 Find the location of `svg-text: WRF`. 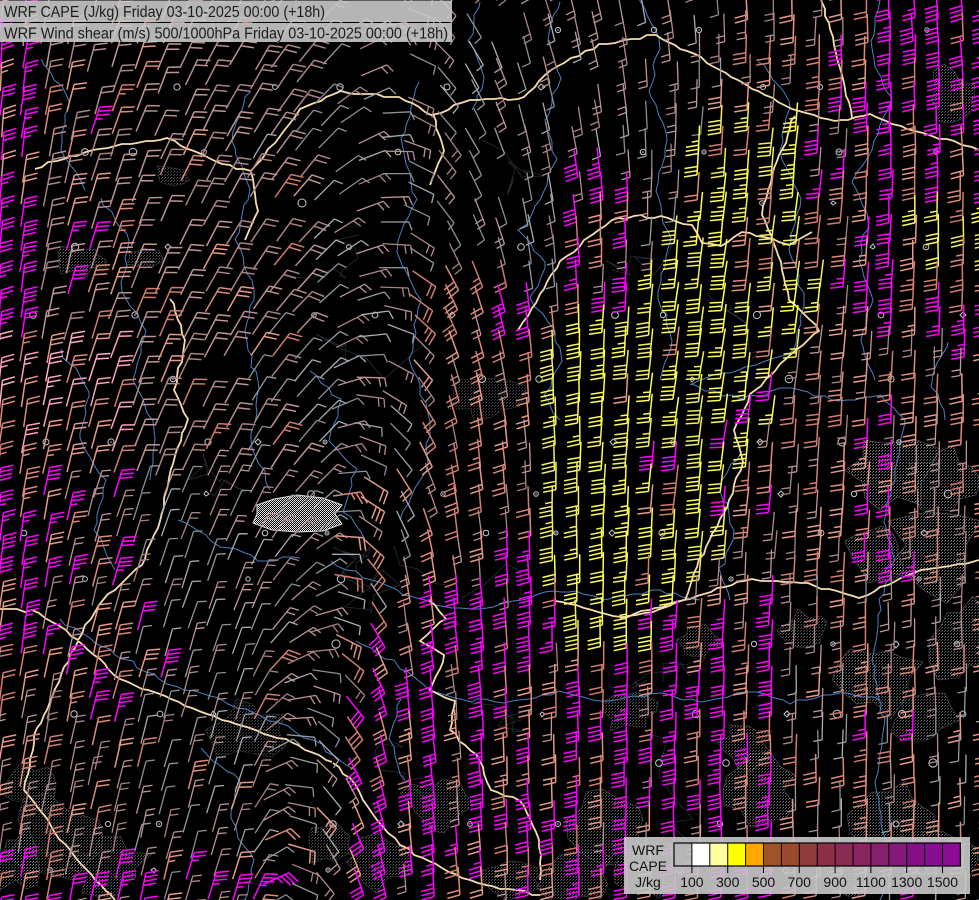

svg-text: WRF is located at coordinates (648, 850).